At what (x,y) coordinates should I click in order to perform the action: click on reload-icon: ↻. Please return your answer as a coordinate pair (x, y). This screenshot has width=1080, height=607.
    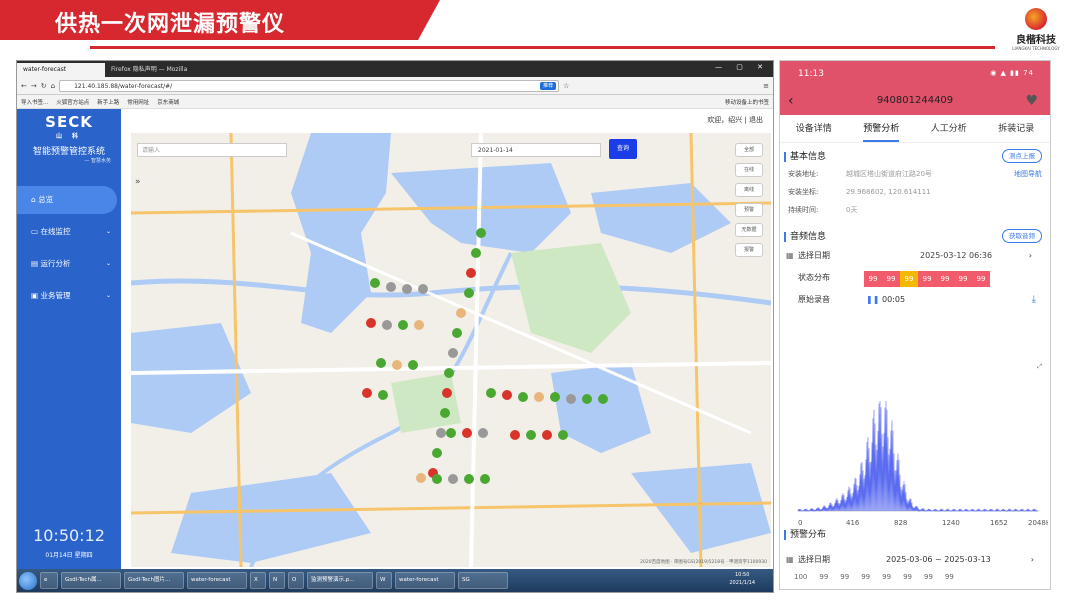
    Looking at the image, I should click on (44, 86).